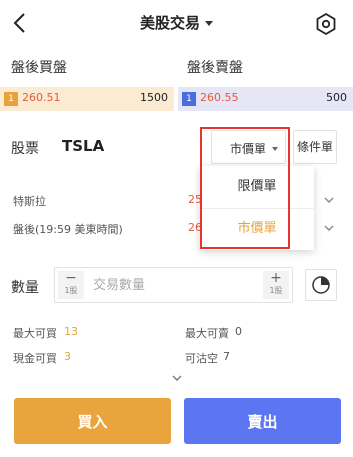 Image resolution: width=353 pixels, height=457 pixels. Describe the element at coordinates (336, 97) in the screenshot. I see `ask-size: 500` at that location.